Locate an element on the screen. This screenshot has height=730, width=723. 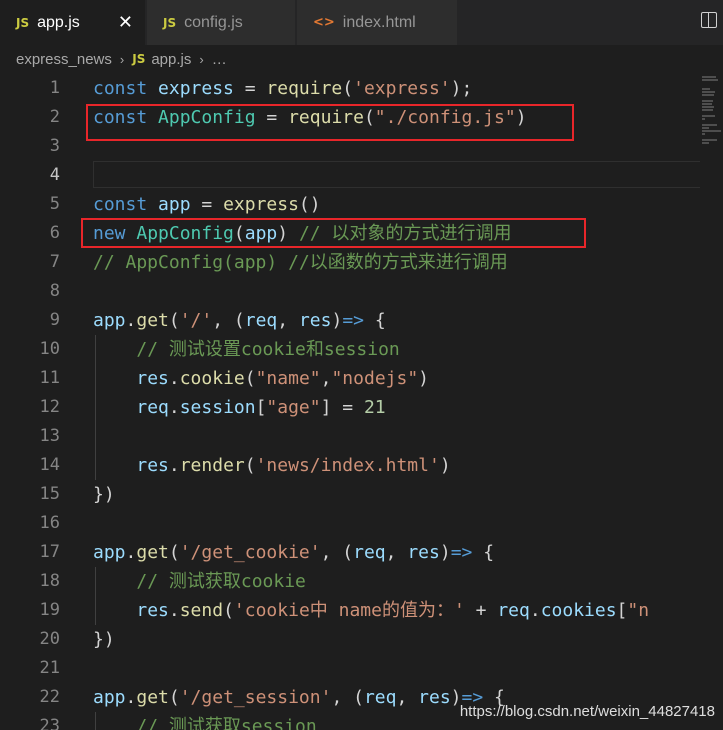
code-text: const express = require('express'); is located at coordinates (282, 88).